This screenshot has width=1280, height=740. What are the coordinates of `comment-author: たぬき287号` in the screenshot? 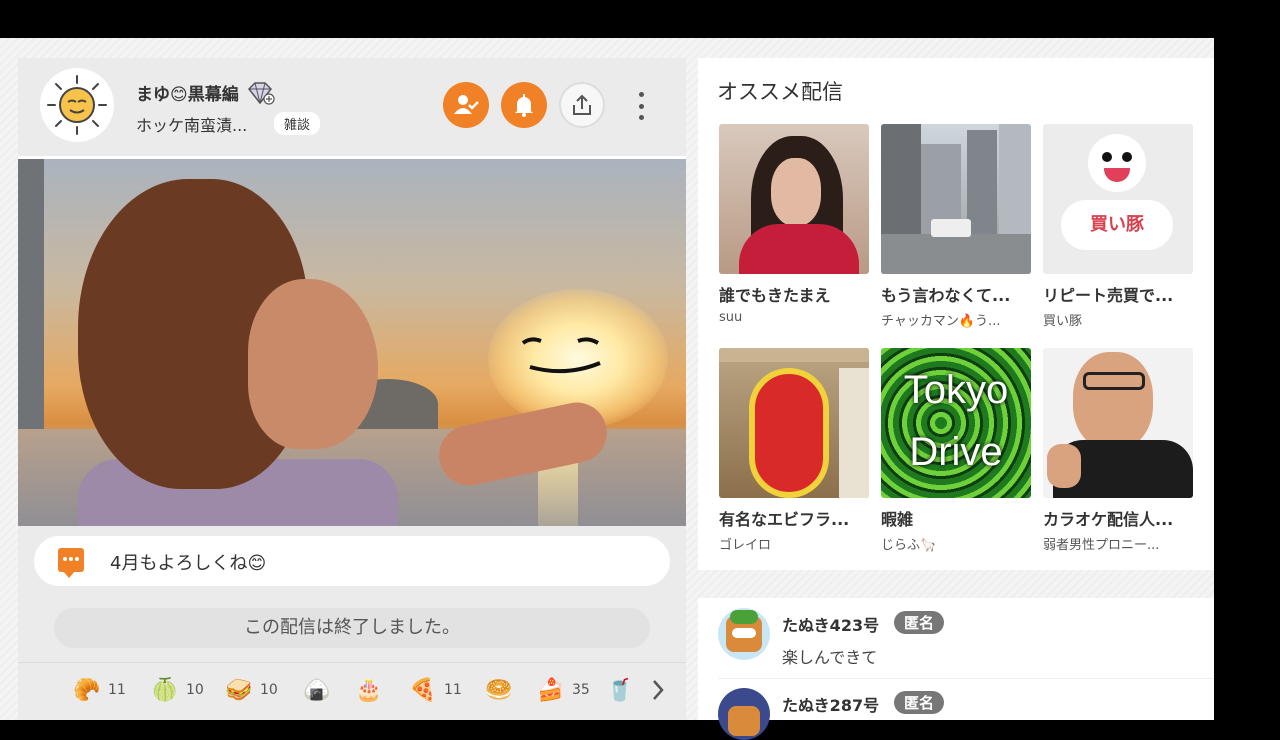 It's located at (830, 704).